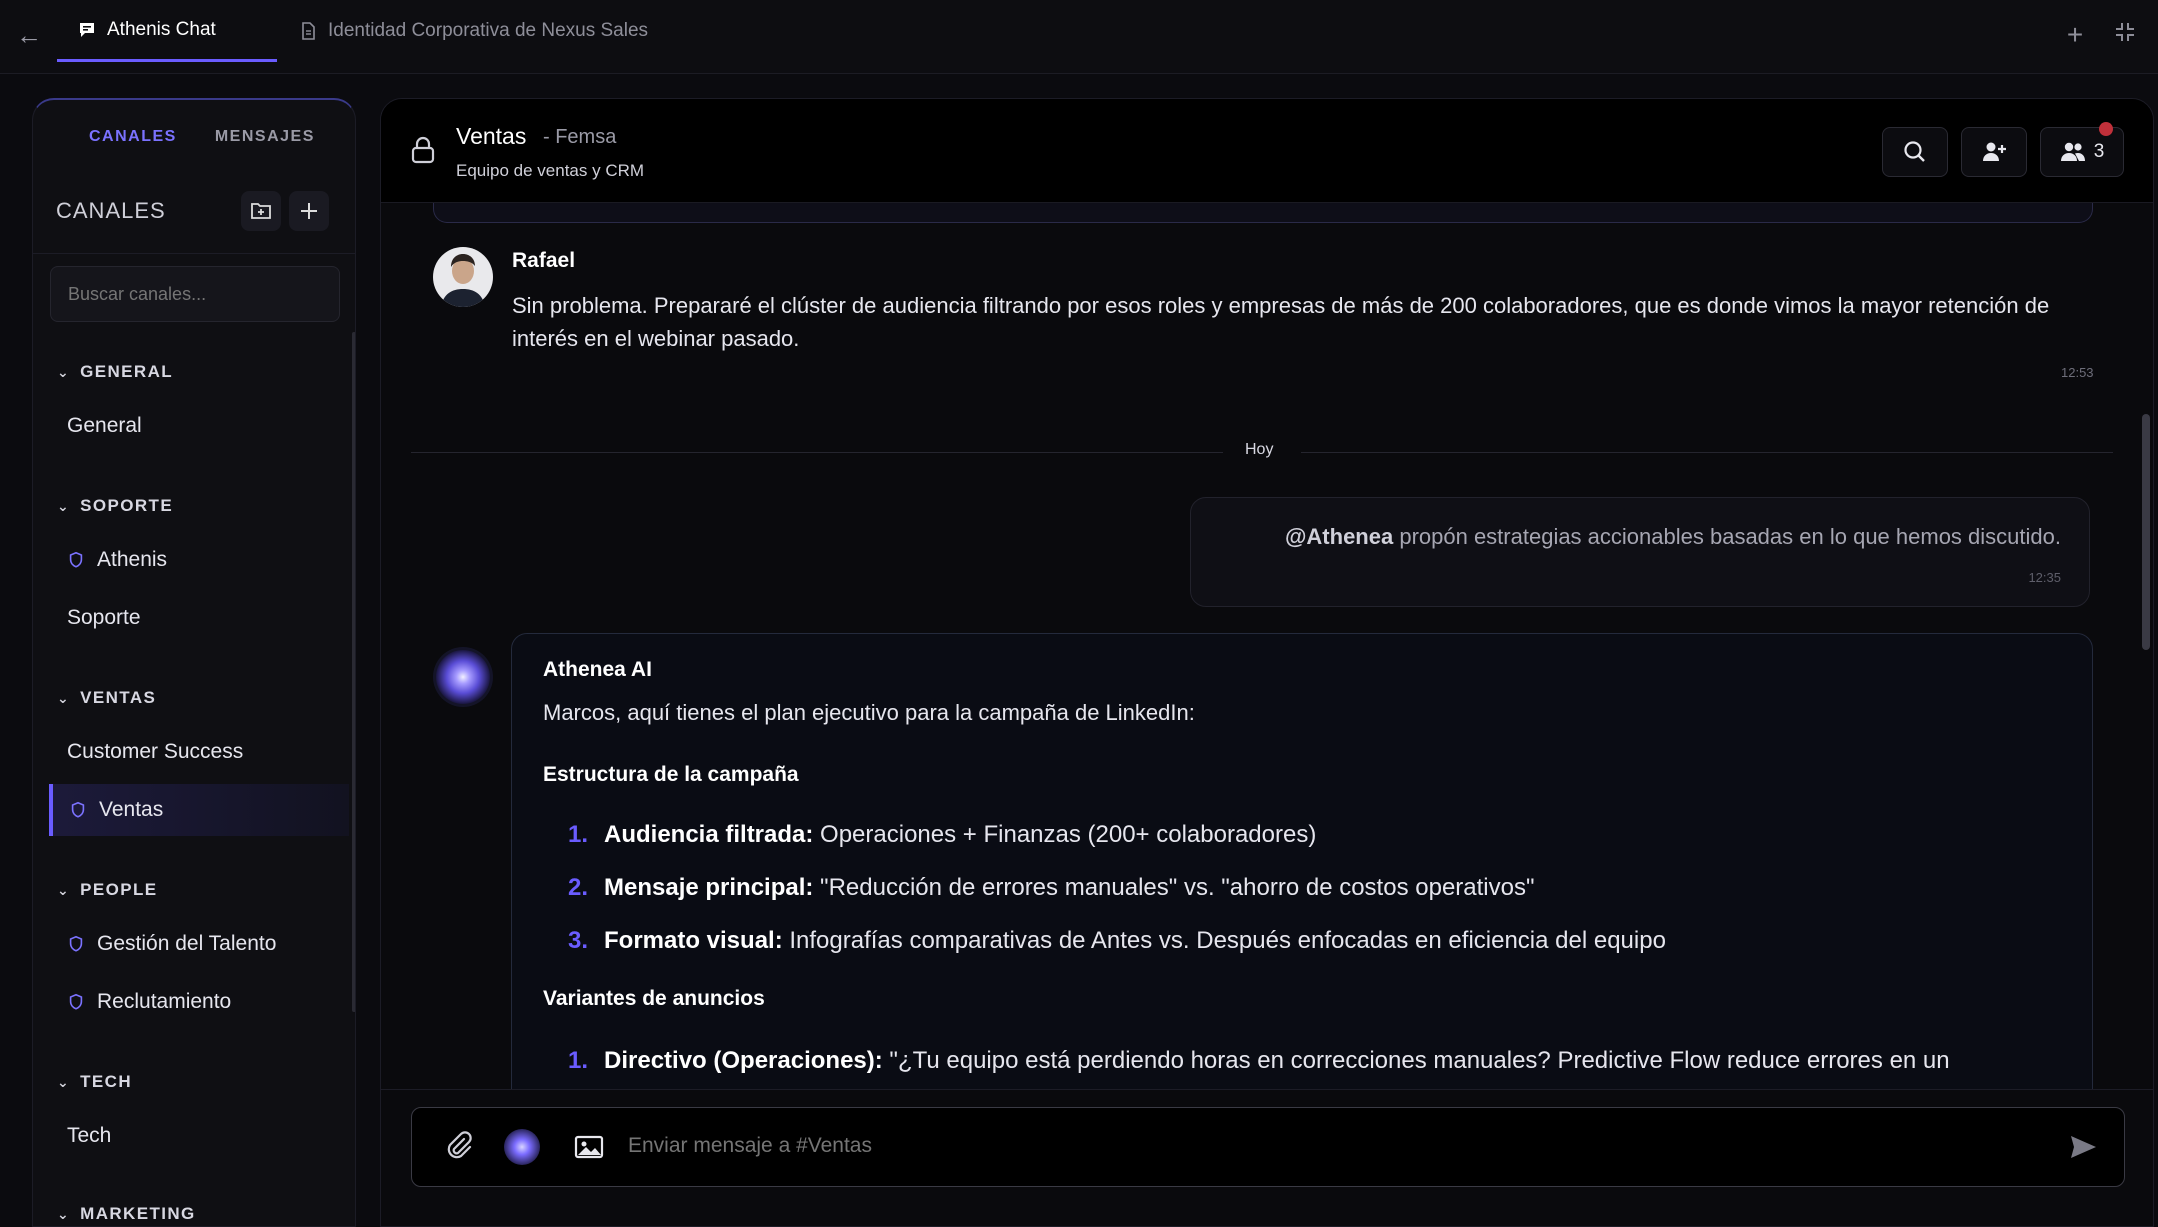 This screenshot has height=1227, width=2158. What do you see at coordinates (1339, 536) in the screenshot?
I see `mention: @Athenea` at bounding box center [1339, 536].